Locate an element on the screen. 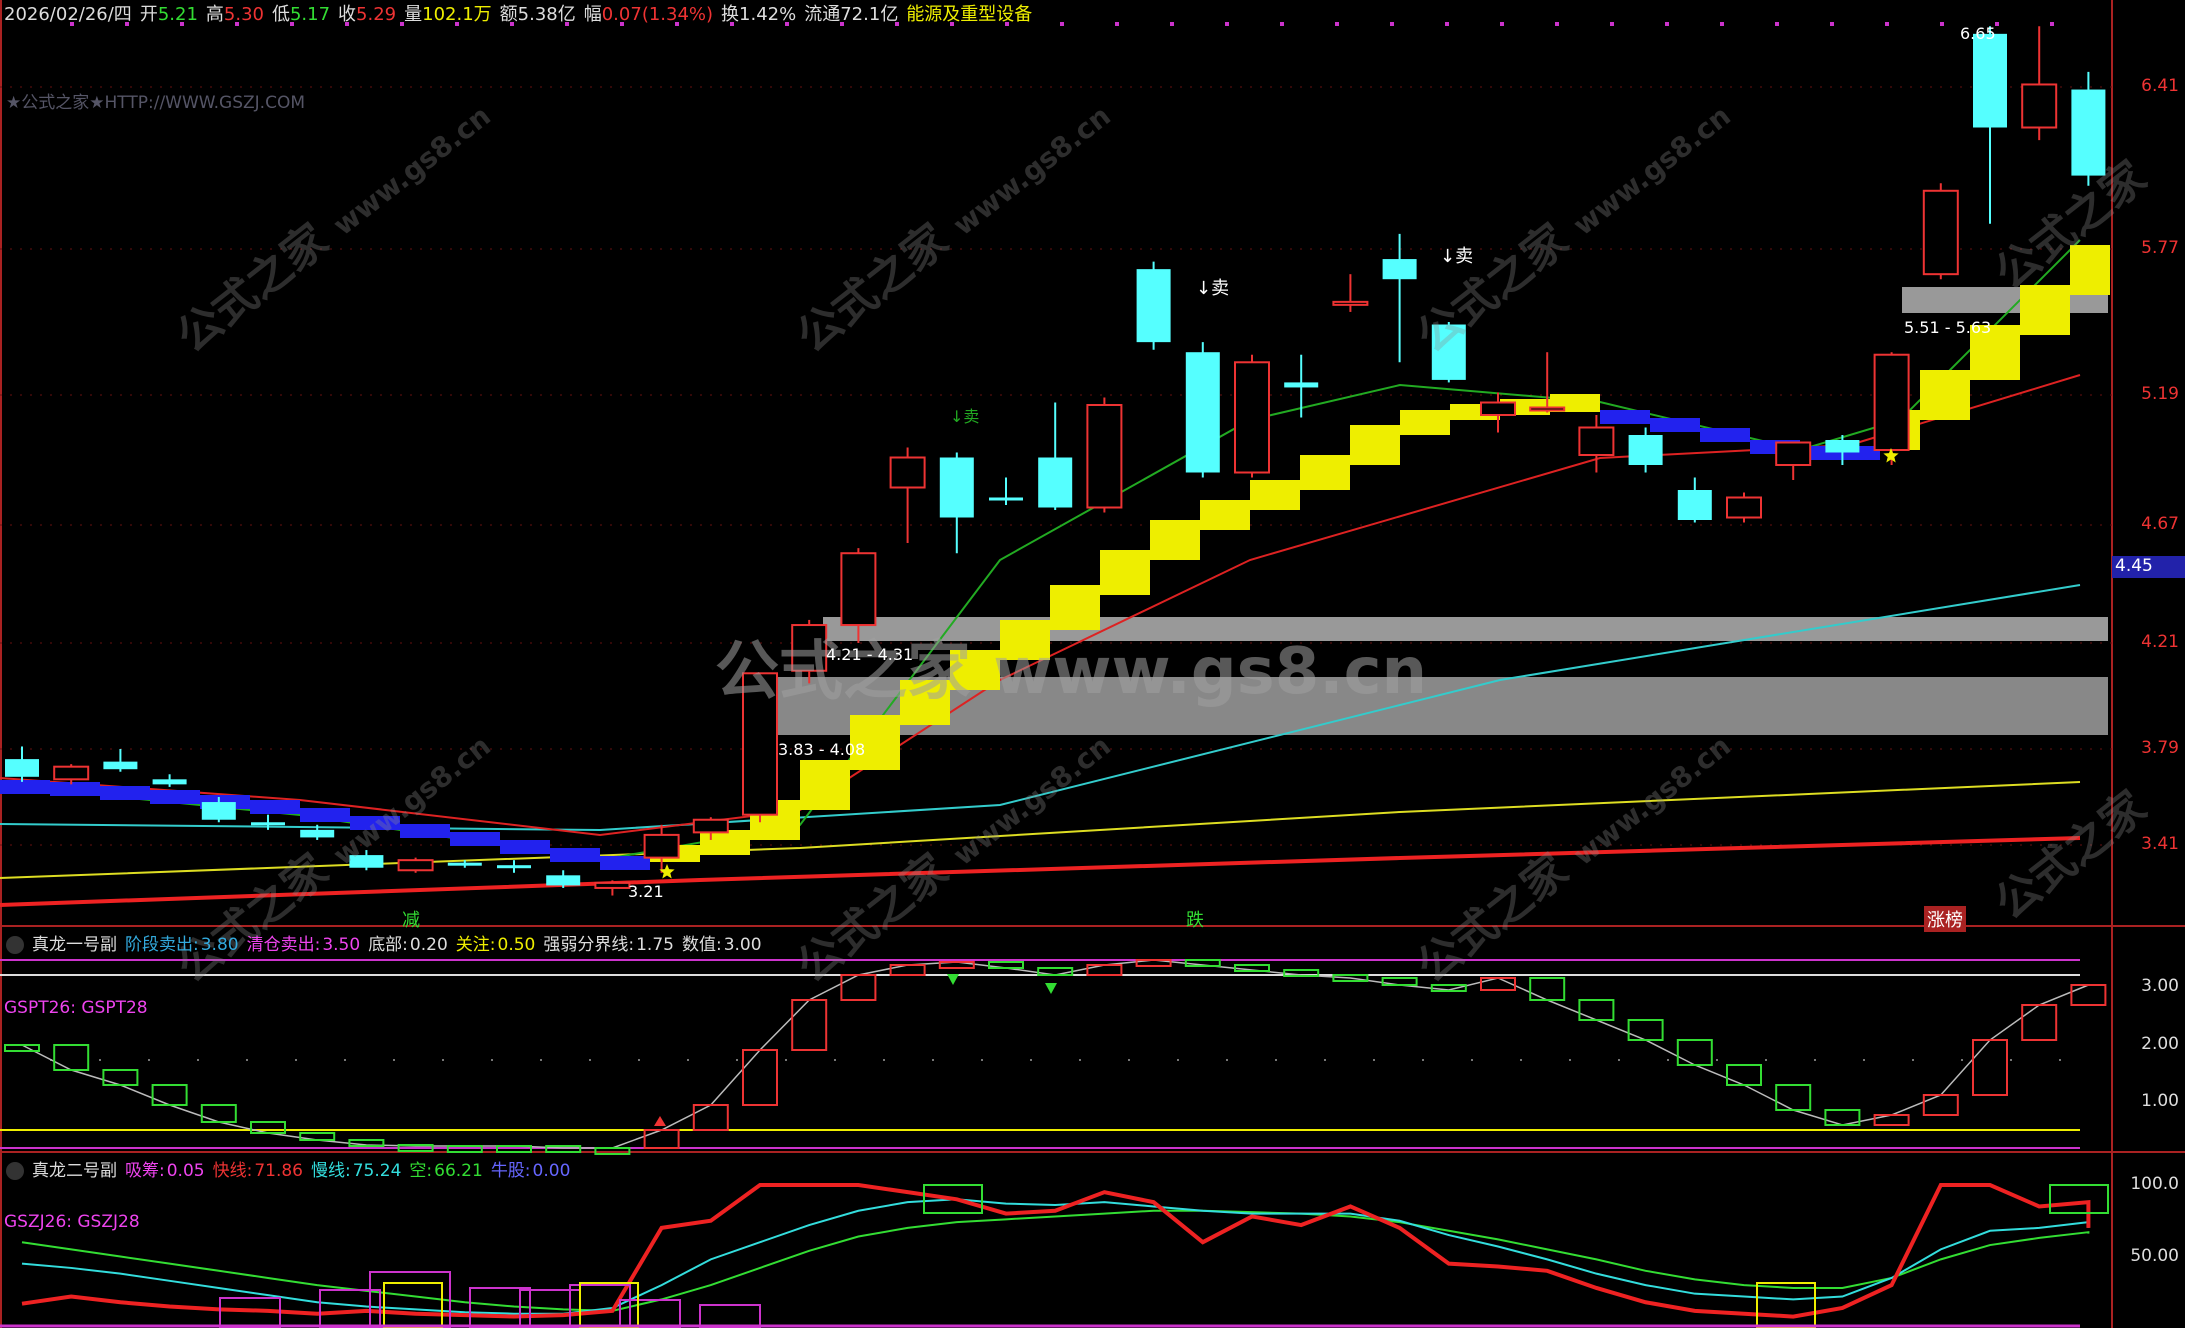  price-tick: 3.79 is located at coordinates (2160, 748).